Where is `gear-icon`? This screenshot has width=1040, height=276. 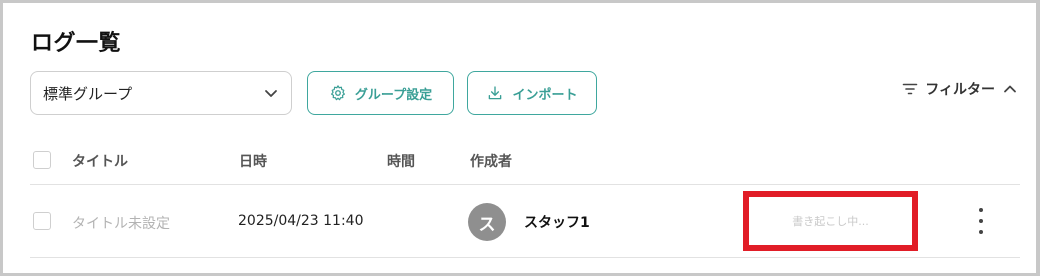
gear-icon is located at coordinates (337, 93).